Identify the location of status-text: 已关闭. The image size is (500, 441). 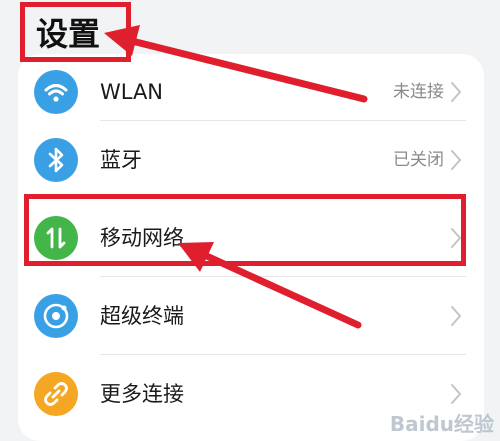
(418, 160).